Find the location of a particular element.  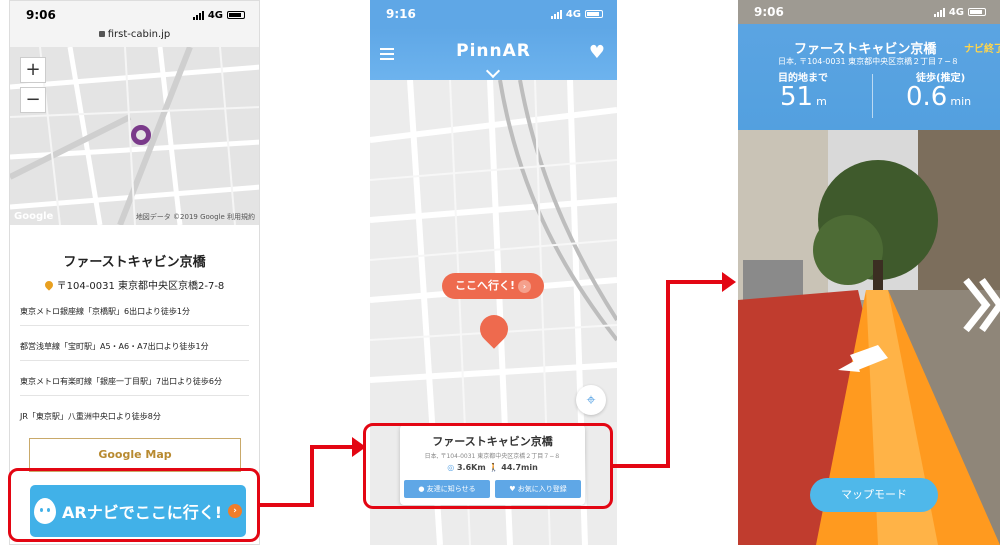

embedded-map: + − Google 地図データ ©2019 Google 利用規約 is located at coordinates (134, 136).